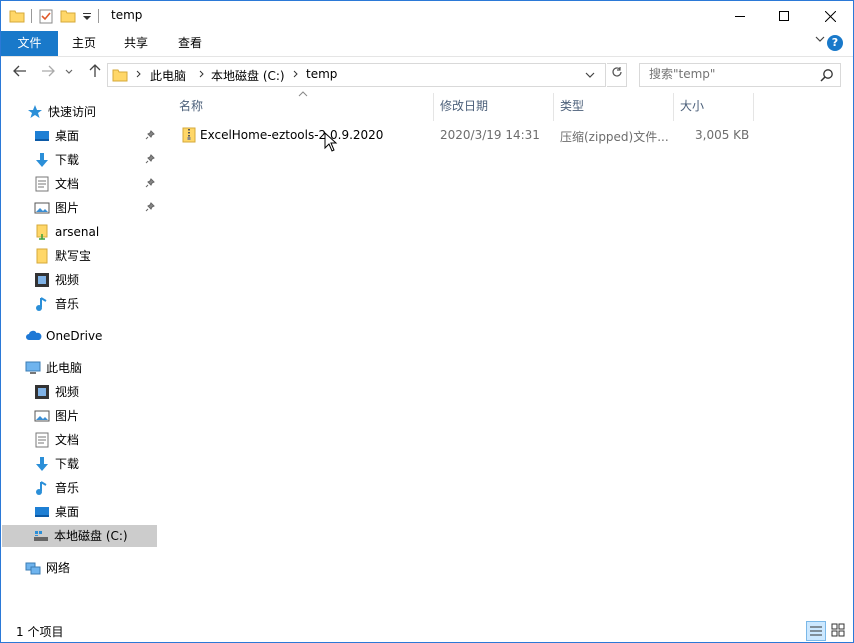 The height and width of the screenshot is (643, 854). What do you see at coordinates (41, 536) in the screenshot?
I see `drive-icon` at bounding box center [41, 536].